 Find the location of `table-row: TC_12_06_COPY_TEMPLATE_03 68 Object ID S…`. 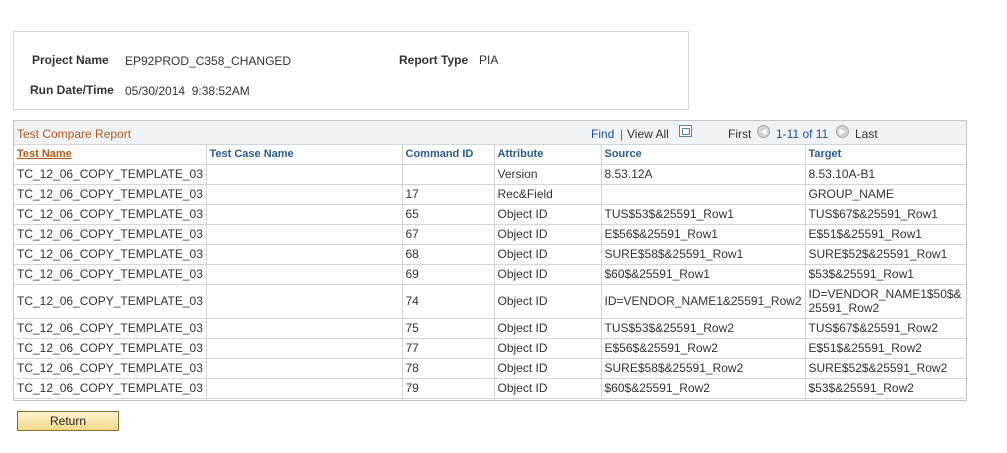

table-row: TC_12_06_COPY_TEMPLATE_03 68 Object ID S… is located at coordinates (490, 254).